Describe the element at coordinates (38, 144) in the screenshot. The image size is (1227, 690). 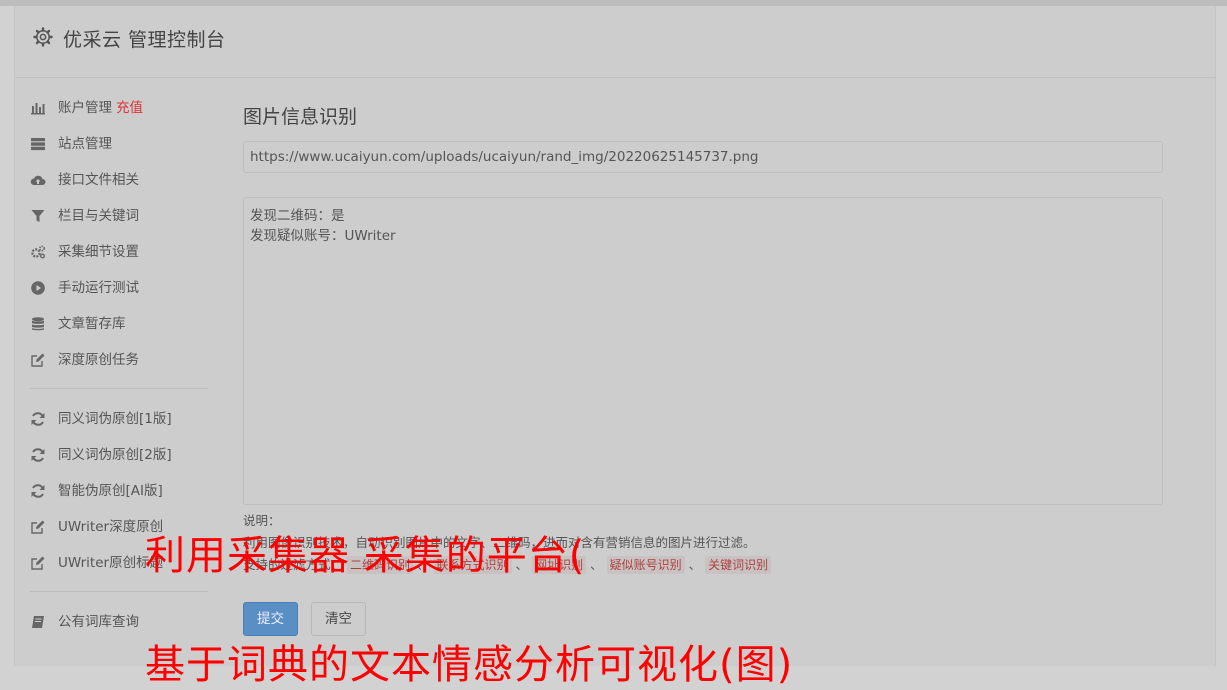
I see `server-icon` at that location.